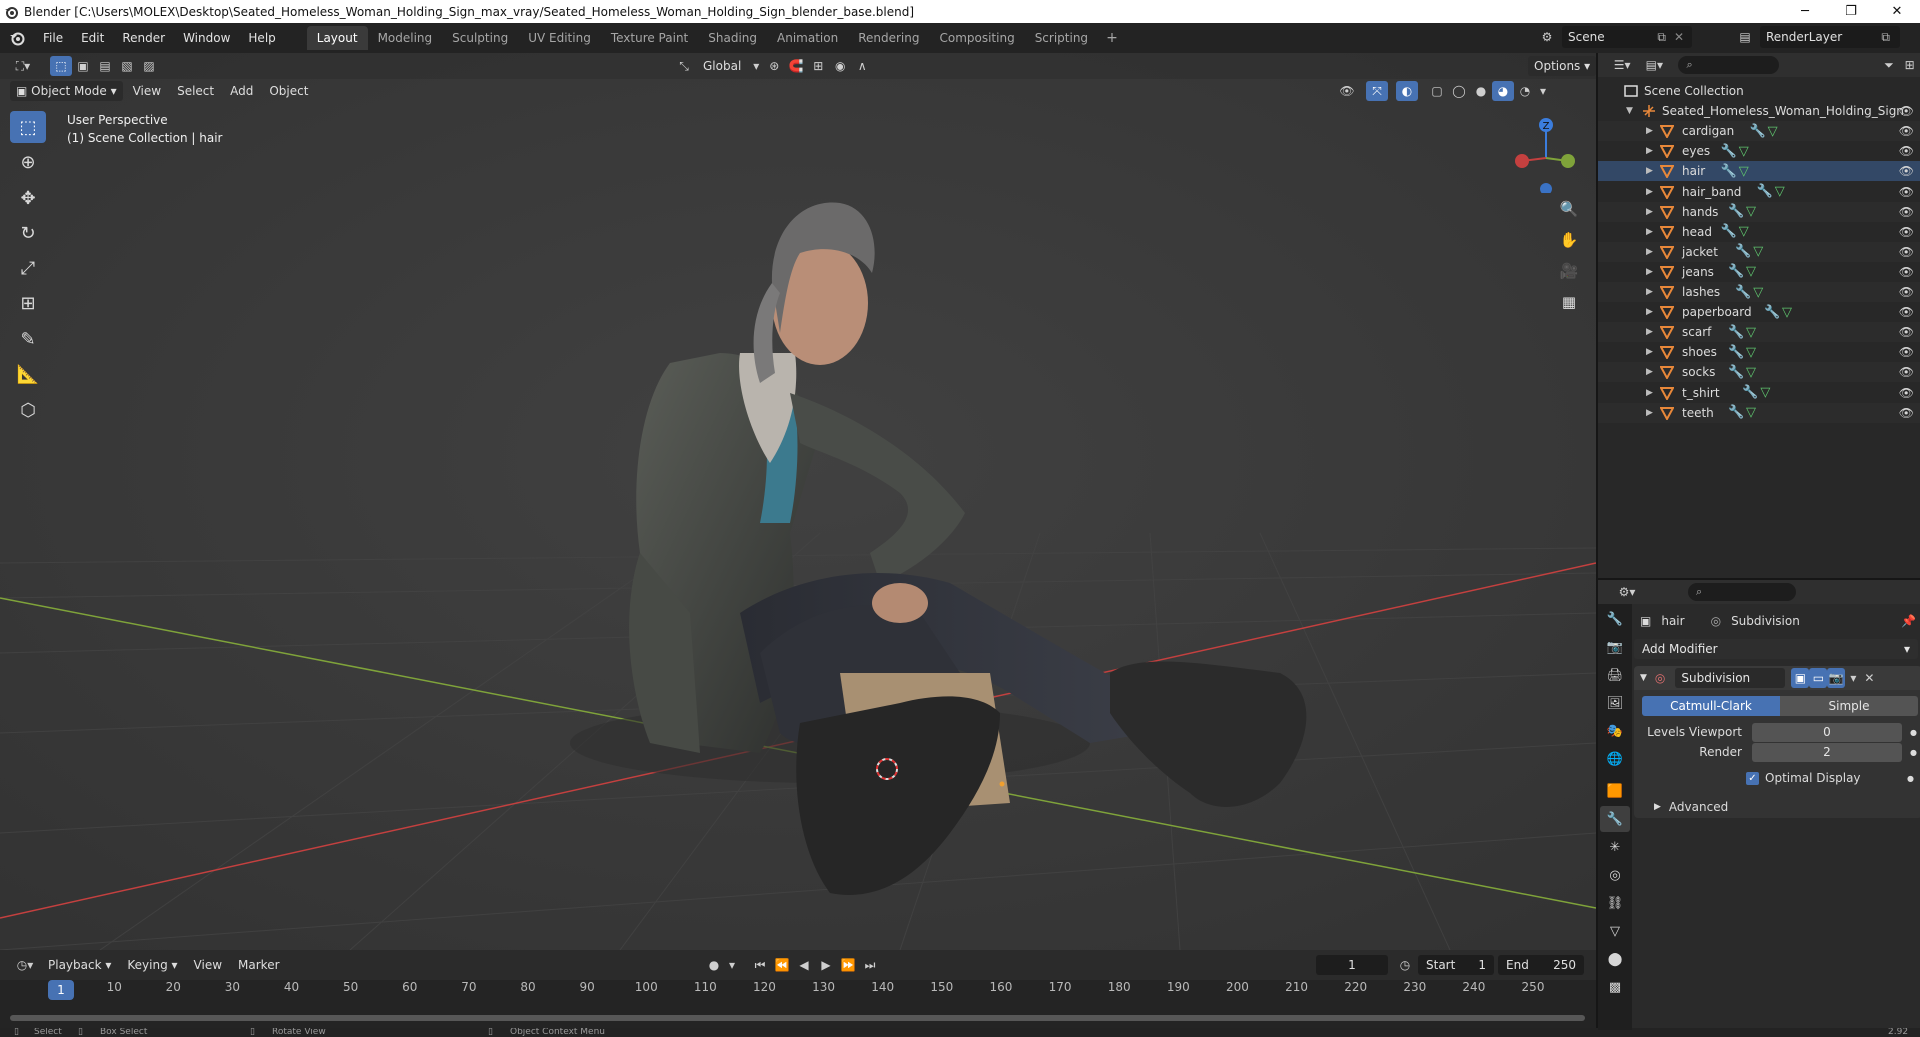 The image size is (1920, 1037). What do you see at coordinates (797, 1018) in the screenshot?
I see `timeline-scrollbar` at bounding box center [797, 1018].